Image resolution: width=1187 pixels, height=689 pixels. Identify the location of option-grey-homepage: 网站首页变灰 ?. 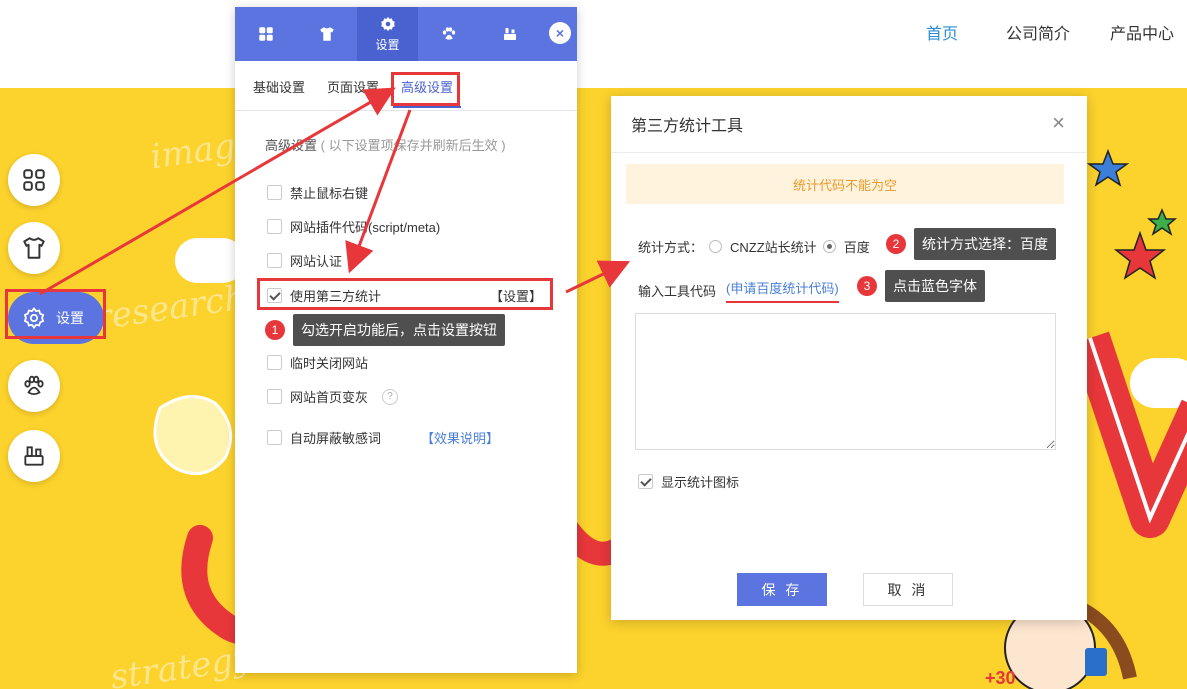
(333, 396).